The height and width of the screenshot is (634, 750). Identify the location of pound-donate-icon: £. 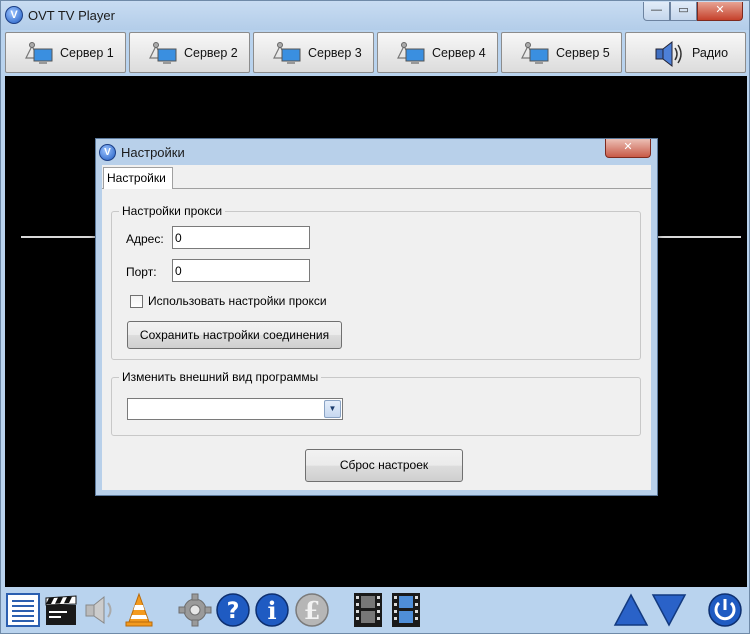
(312, 610).